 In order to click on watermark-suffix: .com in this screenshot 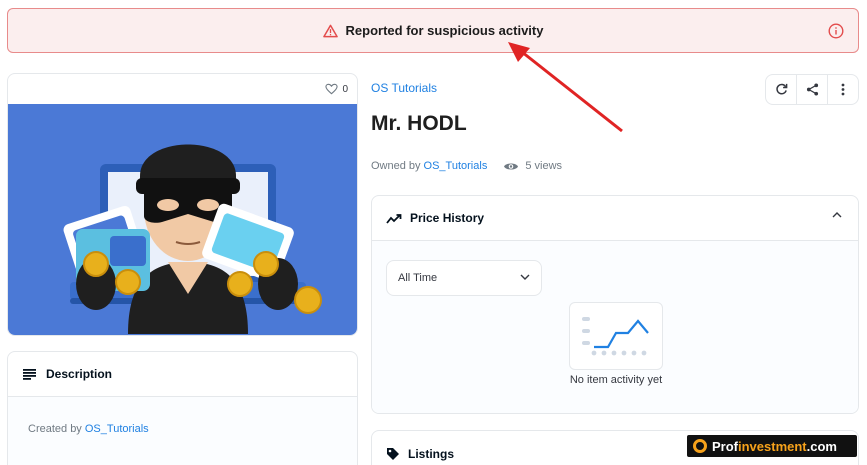, I will do `click(821, 446)`.